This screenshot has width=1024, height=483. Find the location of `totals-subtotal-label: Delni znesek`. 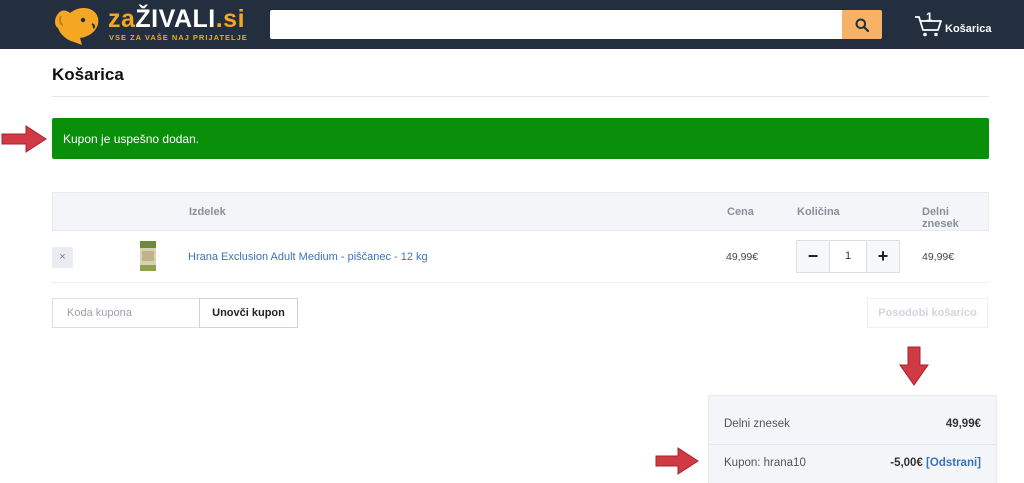

totals-subtotal-label: Delni znesek is located at coordinates (757, 424).